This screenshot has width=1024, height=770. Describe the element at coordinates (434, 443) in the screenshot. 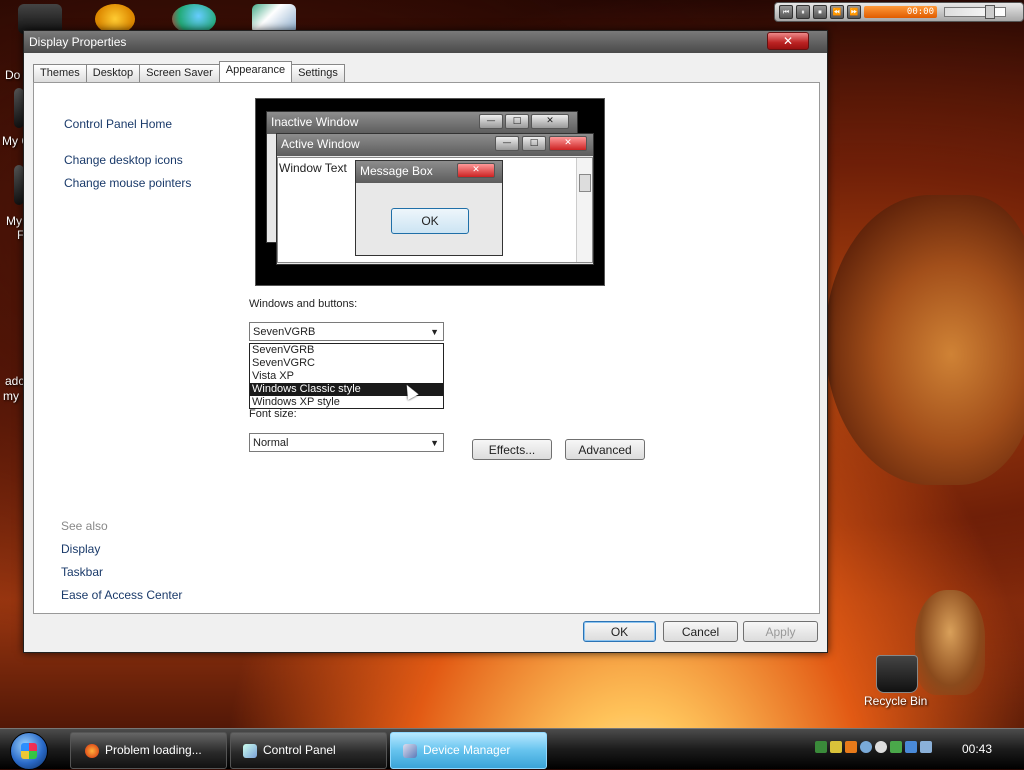

I see `font-size-chevron-down-icon: ▼` at that location.